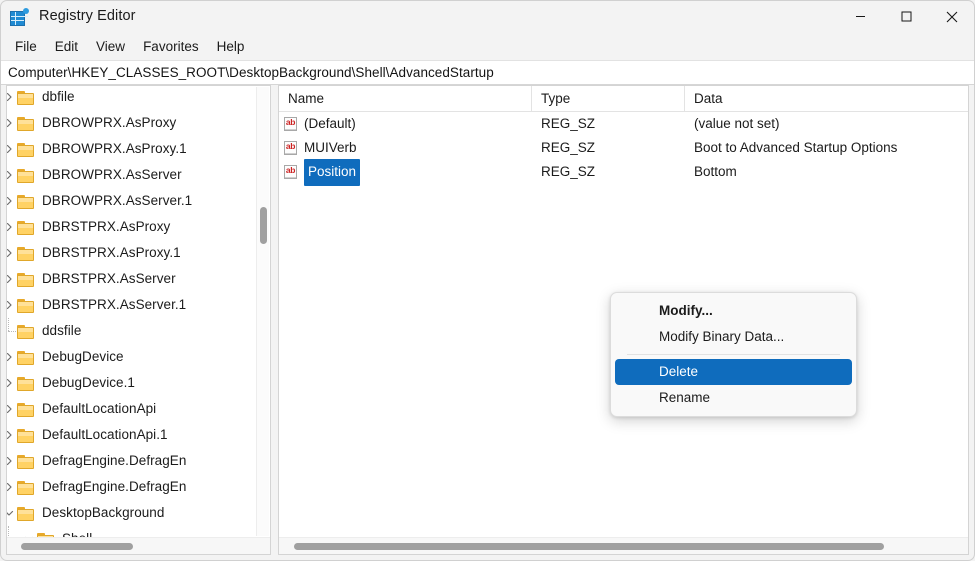  I want to click on menu-bar: File Edit View Favorites Help, so click(487, 46).